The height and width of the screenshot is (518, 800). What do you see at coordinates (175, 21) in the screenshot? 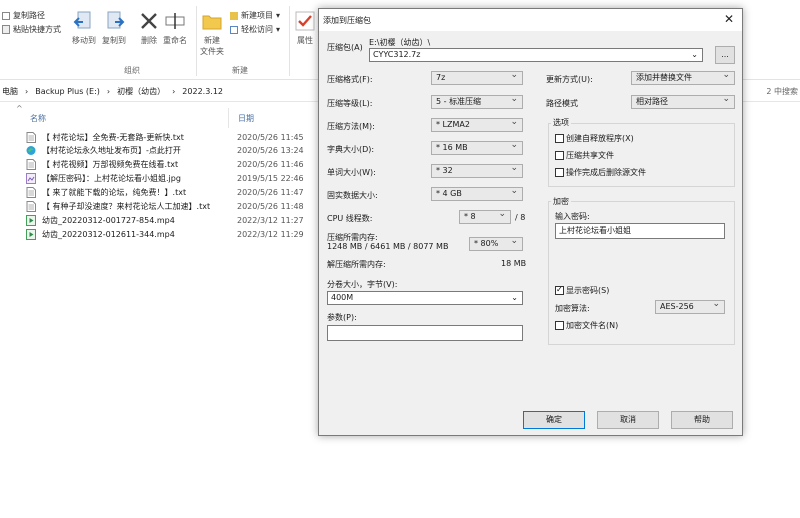
I see `rename-icon` at bounding box center [175, 21].